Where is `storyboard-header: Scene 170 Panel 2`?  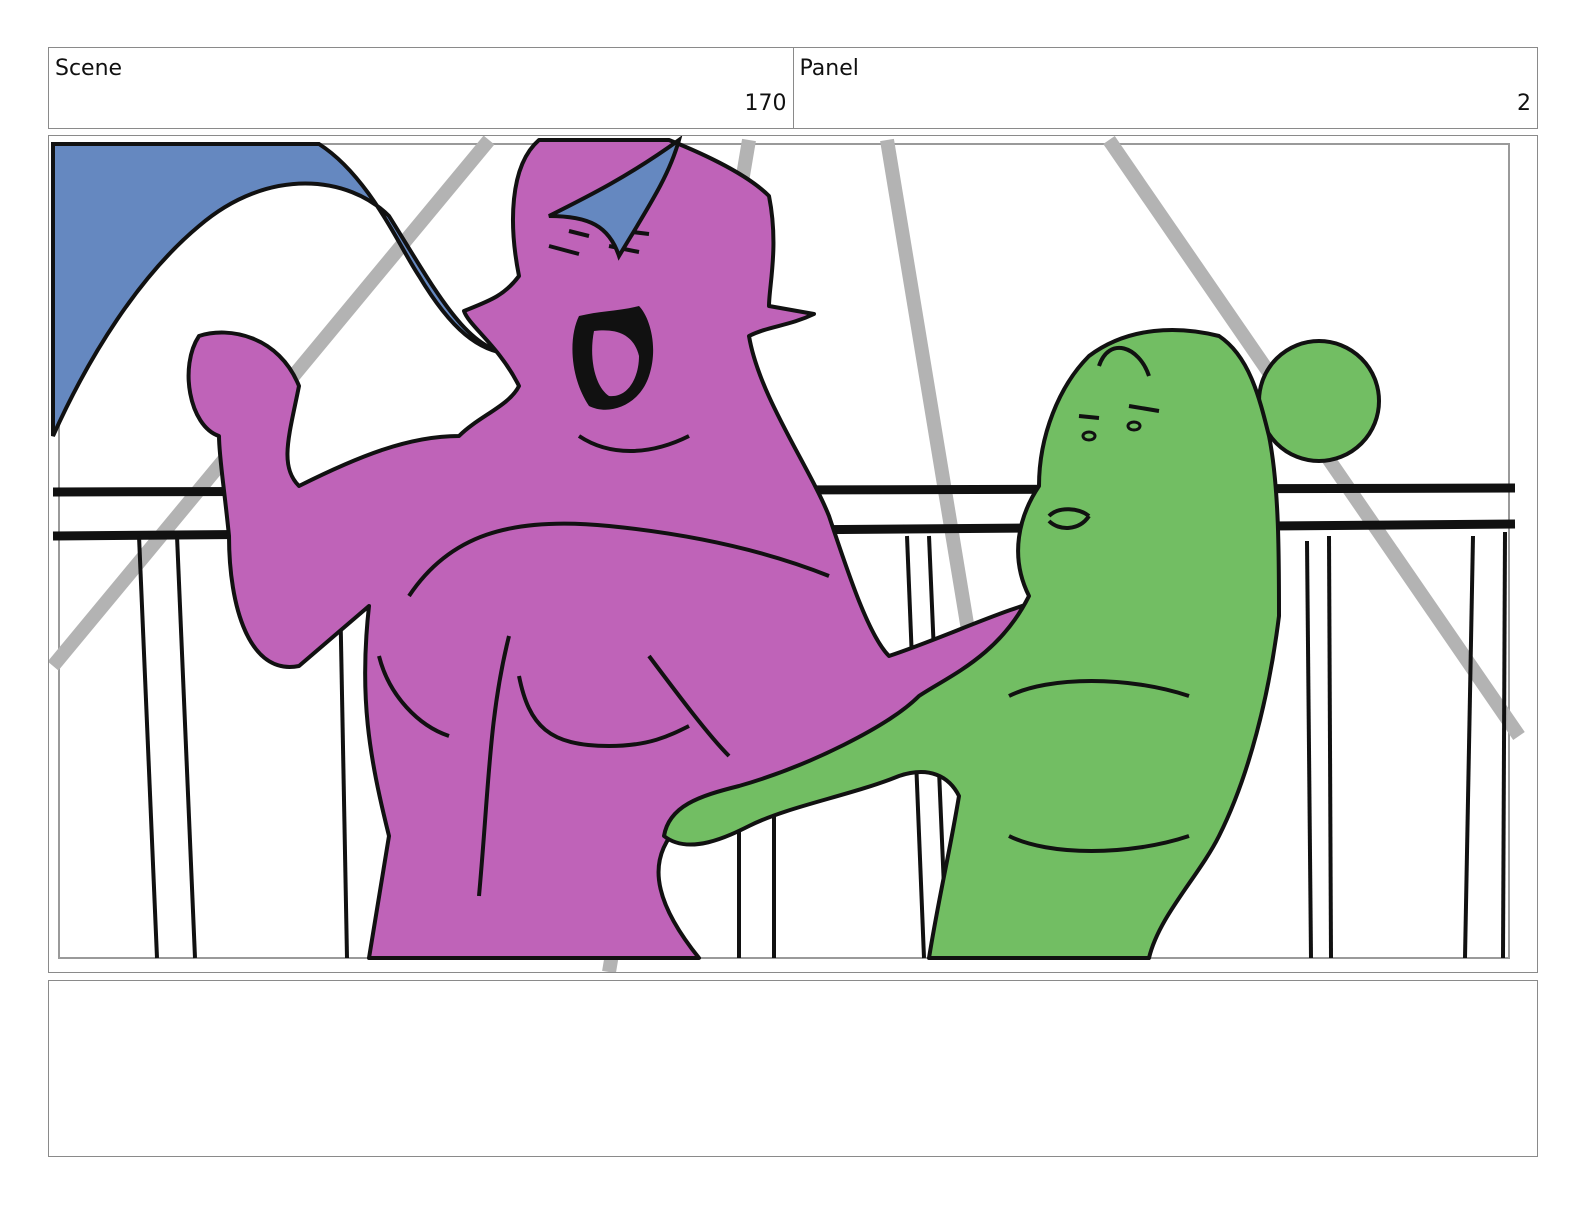
storyboard-header: Scene 170 Panel 2 is located at coordinates (793, 88).